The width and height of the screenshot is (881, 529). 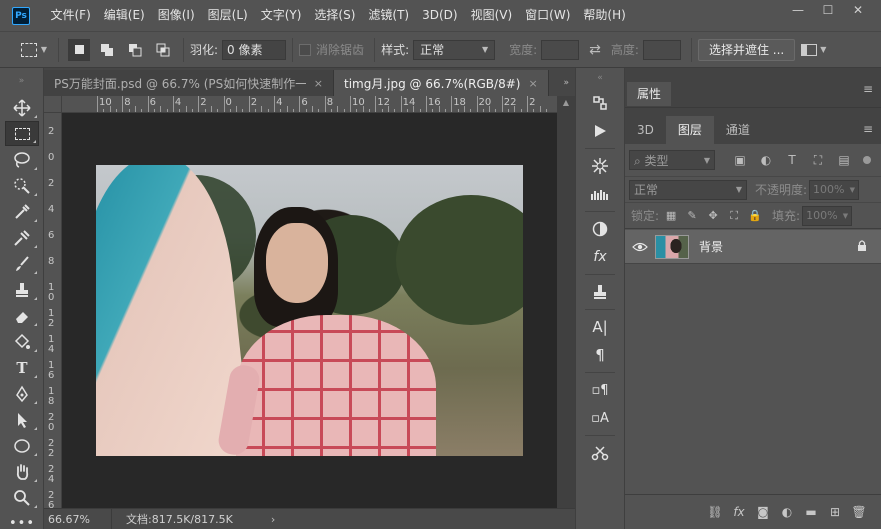 What do you see at coordinates (688, 189) in the screenshot?
I see `blend-mode-select: 正常 ▼` at bounding box center [688, 189].